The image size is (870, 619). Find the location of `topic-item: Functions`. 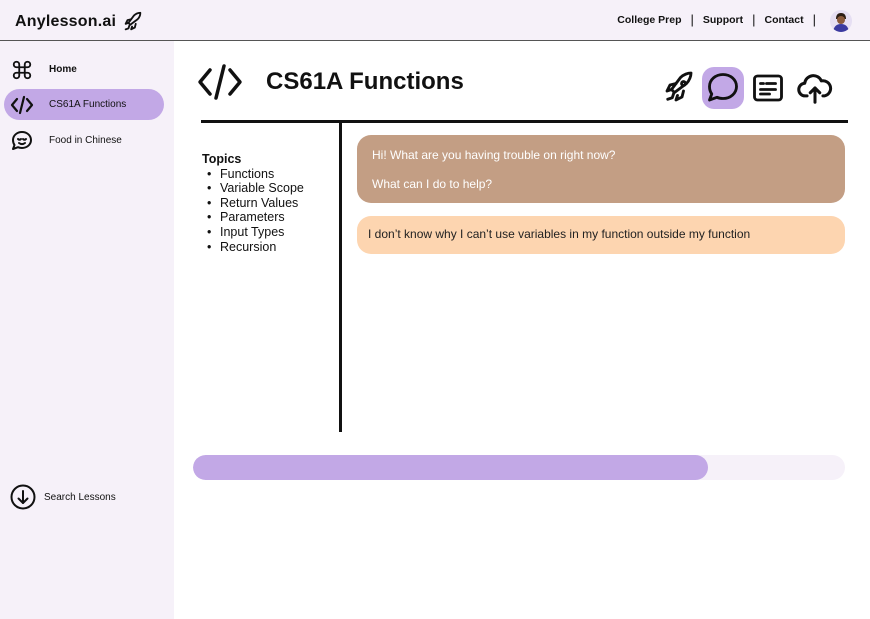

topic-item: Functions is located at coordinates (253, 174).